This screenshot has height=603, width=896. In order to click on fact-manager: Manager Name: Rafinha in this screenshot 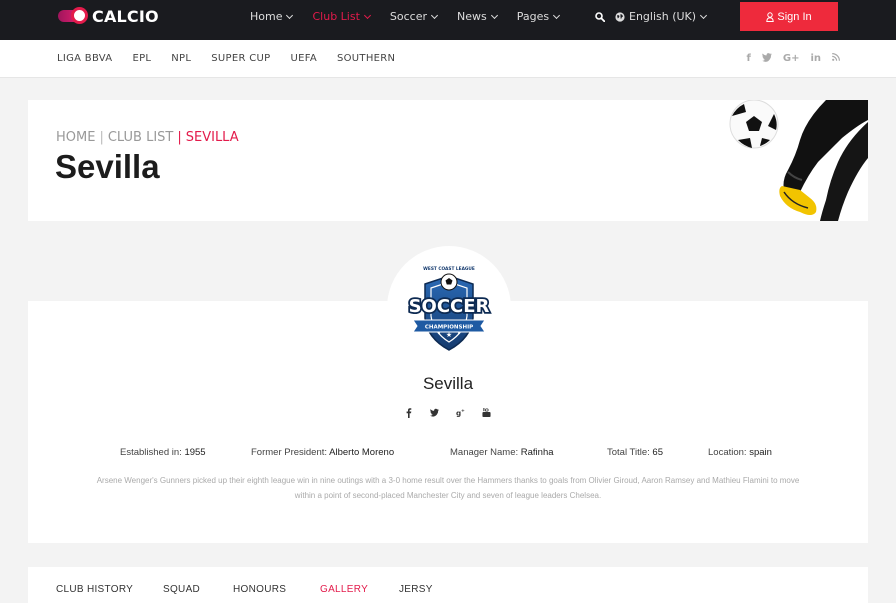, I will do `click(502, 452)`.